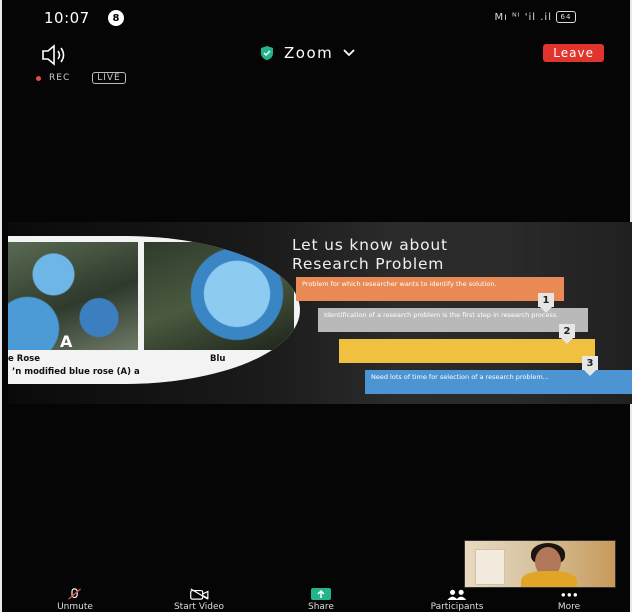  I want to click on share-label: Share, so click(321, 607).